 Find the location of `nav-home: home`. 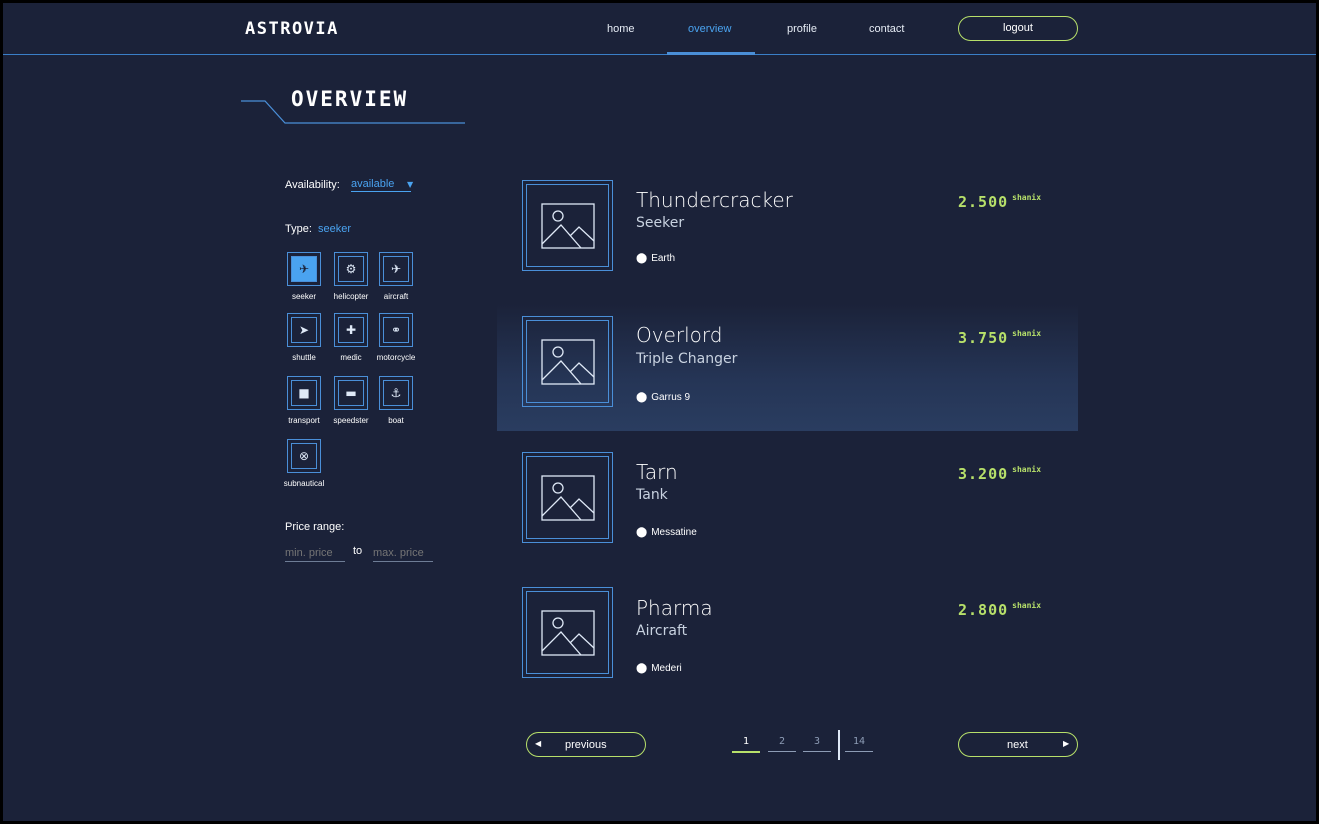

nav-home: home is located at coordinates (621, 29).